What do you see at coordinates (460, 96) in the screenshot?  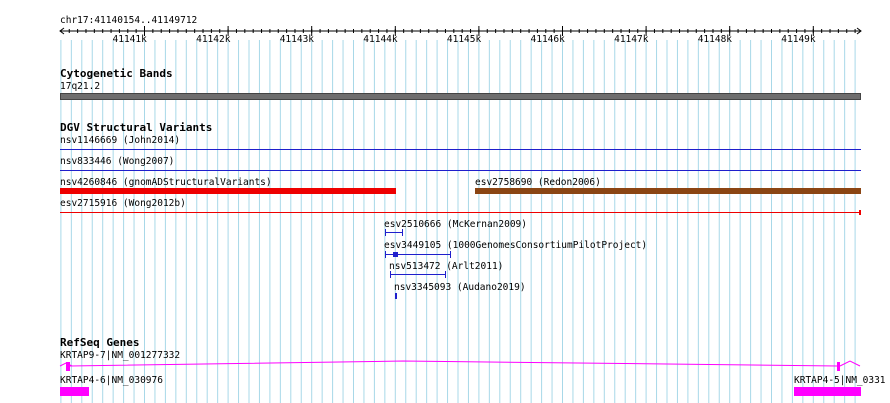 I see `cytoband-bar` at bounding box center [460, 96].